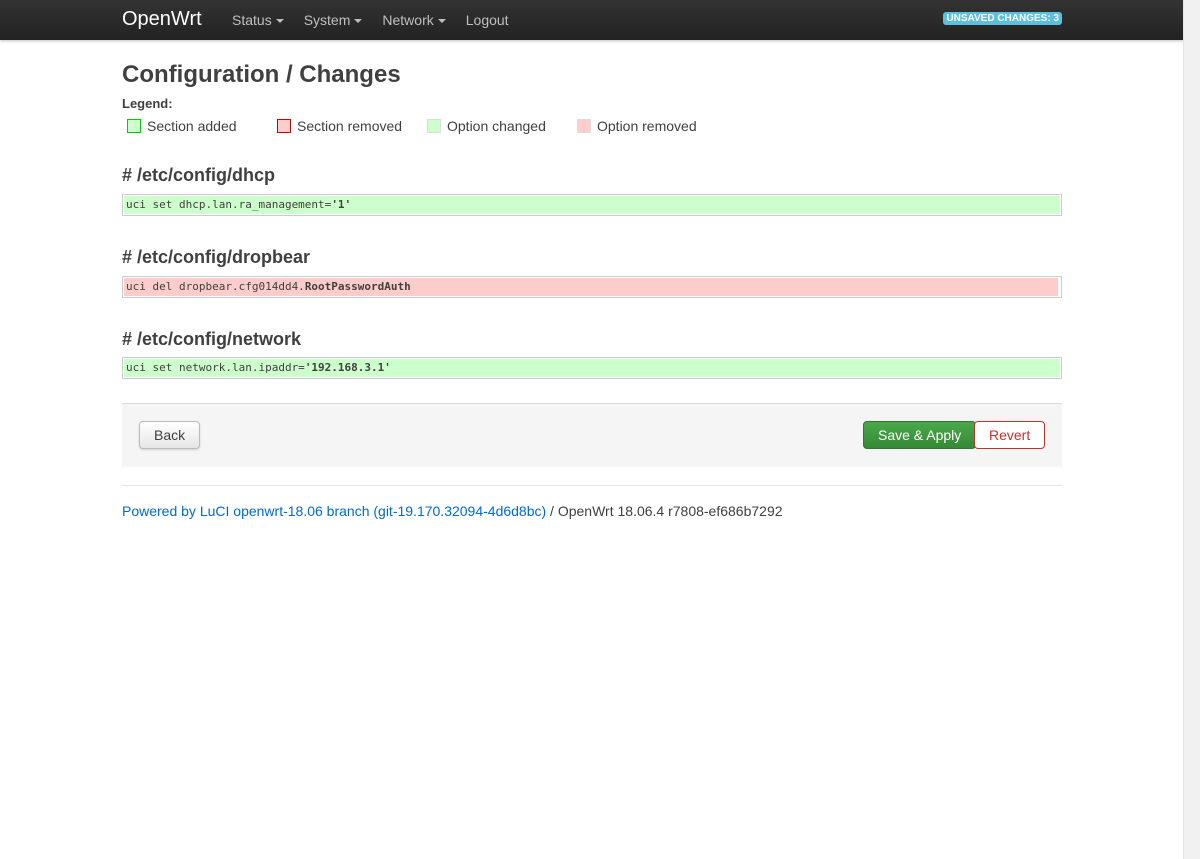 The width and height of the screenshot is (1200, 859). I want to click on legend-item-label: Section added, so click(192, 126).